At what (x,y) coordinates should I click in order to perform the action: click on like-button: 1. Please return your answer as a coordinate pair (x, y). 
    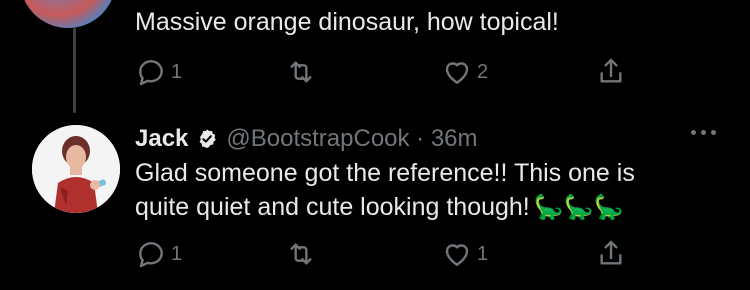
    Looking at the image, I should click on (464, 254).